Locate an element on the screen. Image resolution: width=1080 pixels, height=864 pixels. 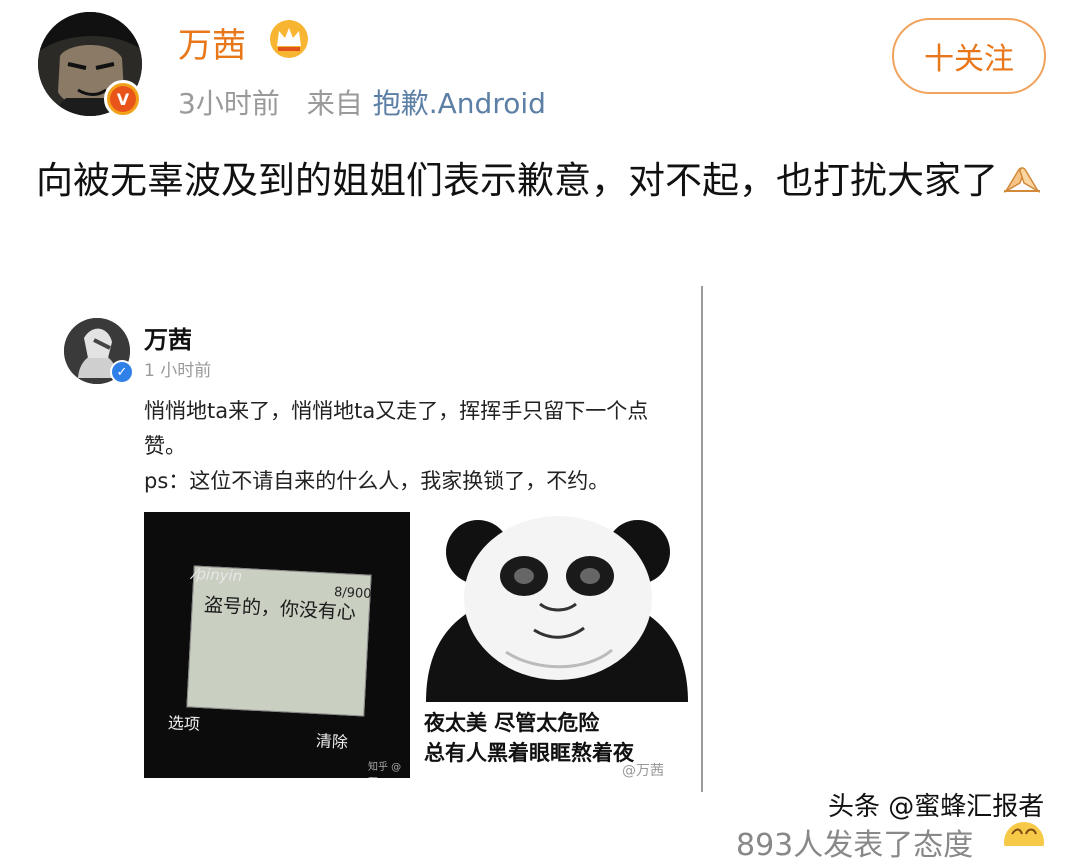
post-text: 向被无辜波及到的姐姐们表示歉意，对不起，也打扰大家了 is located at coordinates (517, 180).